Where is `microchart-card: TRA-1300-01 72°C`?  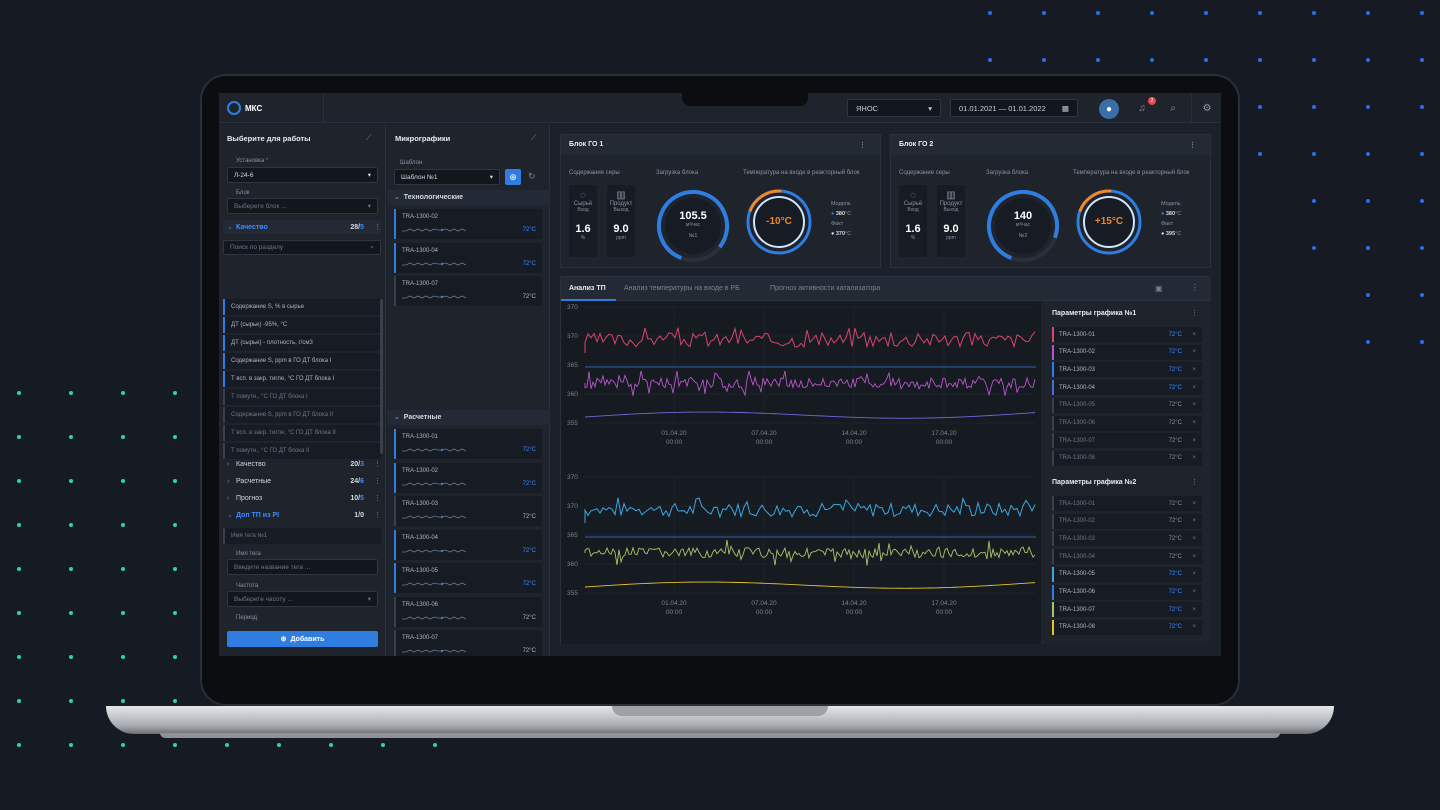 microchart-card: TRA-1300-01 72°C is located at coordinates (468, 444).